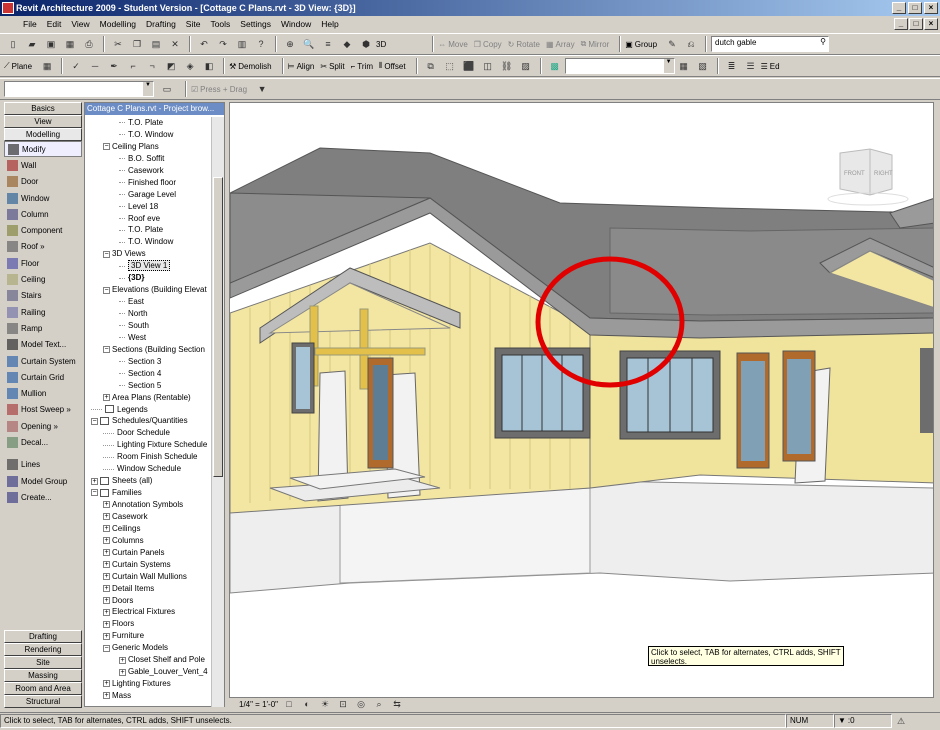 This screenshot has height=730, width=940. I want to click on design-item-component: Component, so click(43, 230).